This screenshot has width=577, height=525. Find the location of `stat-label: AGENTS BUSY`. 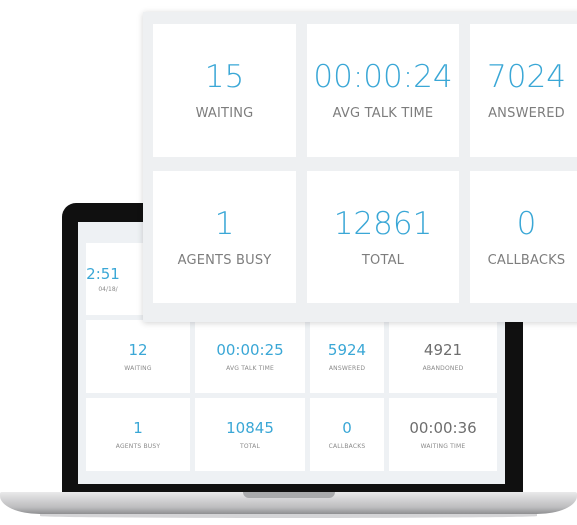

stat-label: AGENTS BUSY is located at coordinates (138, 446).